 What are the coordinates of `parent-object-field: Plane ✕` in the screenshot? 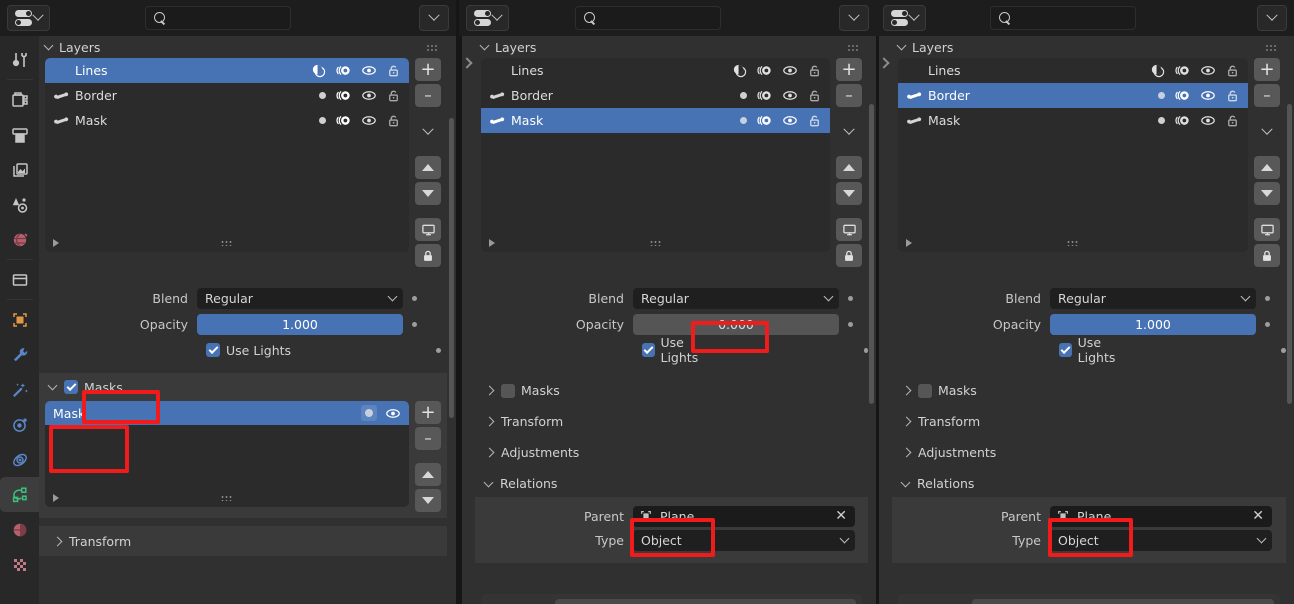 It's located at (744, 516).